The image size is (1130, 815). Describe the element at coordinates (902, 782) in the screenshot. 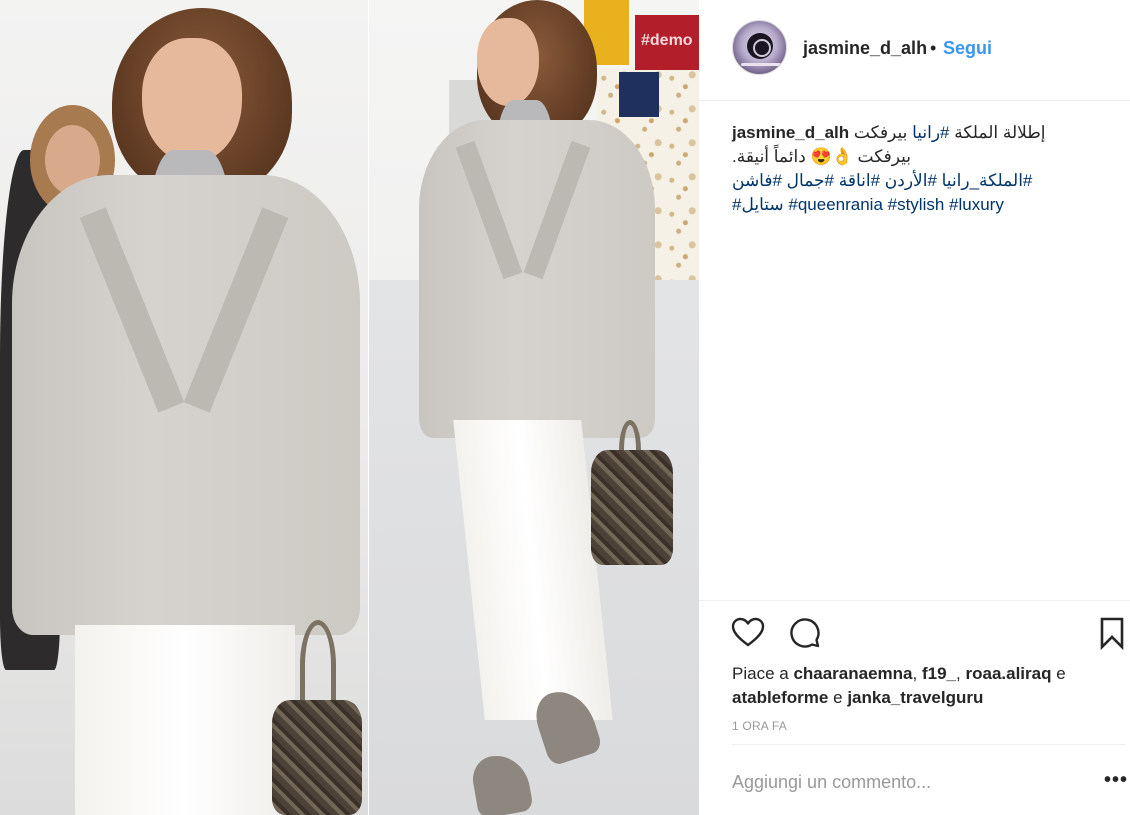

I see `comment-input` at that location.